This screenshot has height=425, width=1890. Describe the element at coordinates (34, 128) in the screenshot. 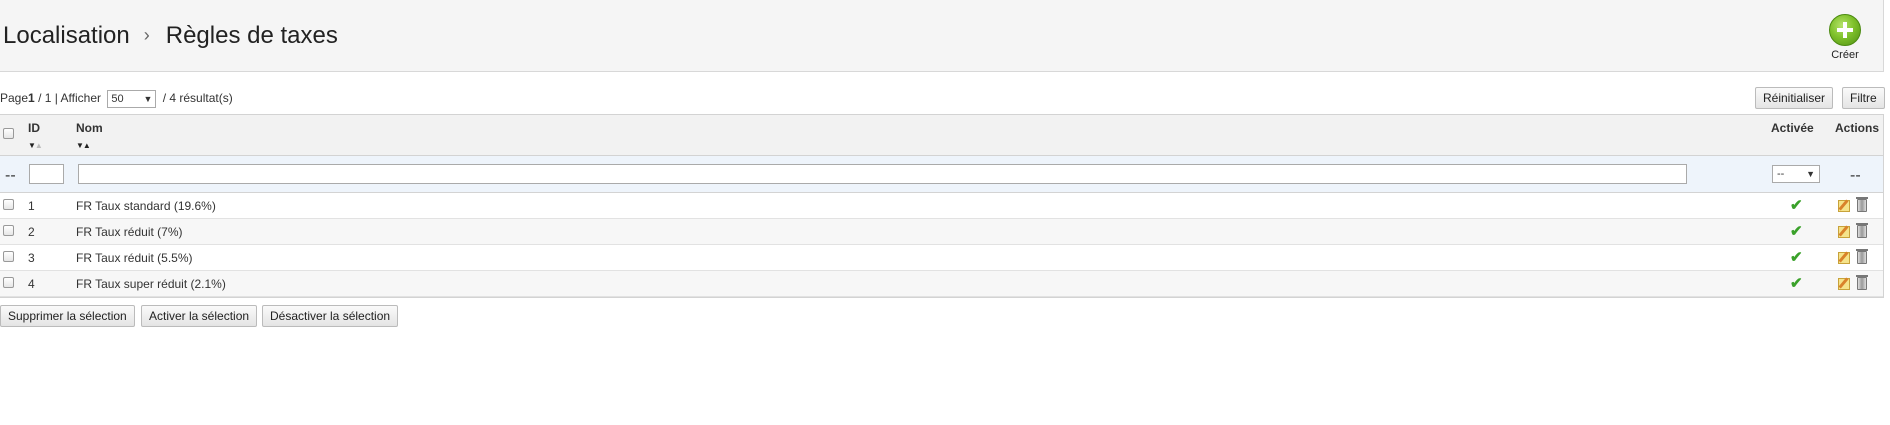

I see `column-header-id: ID` at that location.